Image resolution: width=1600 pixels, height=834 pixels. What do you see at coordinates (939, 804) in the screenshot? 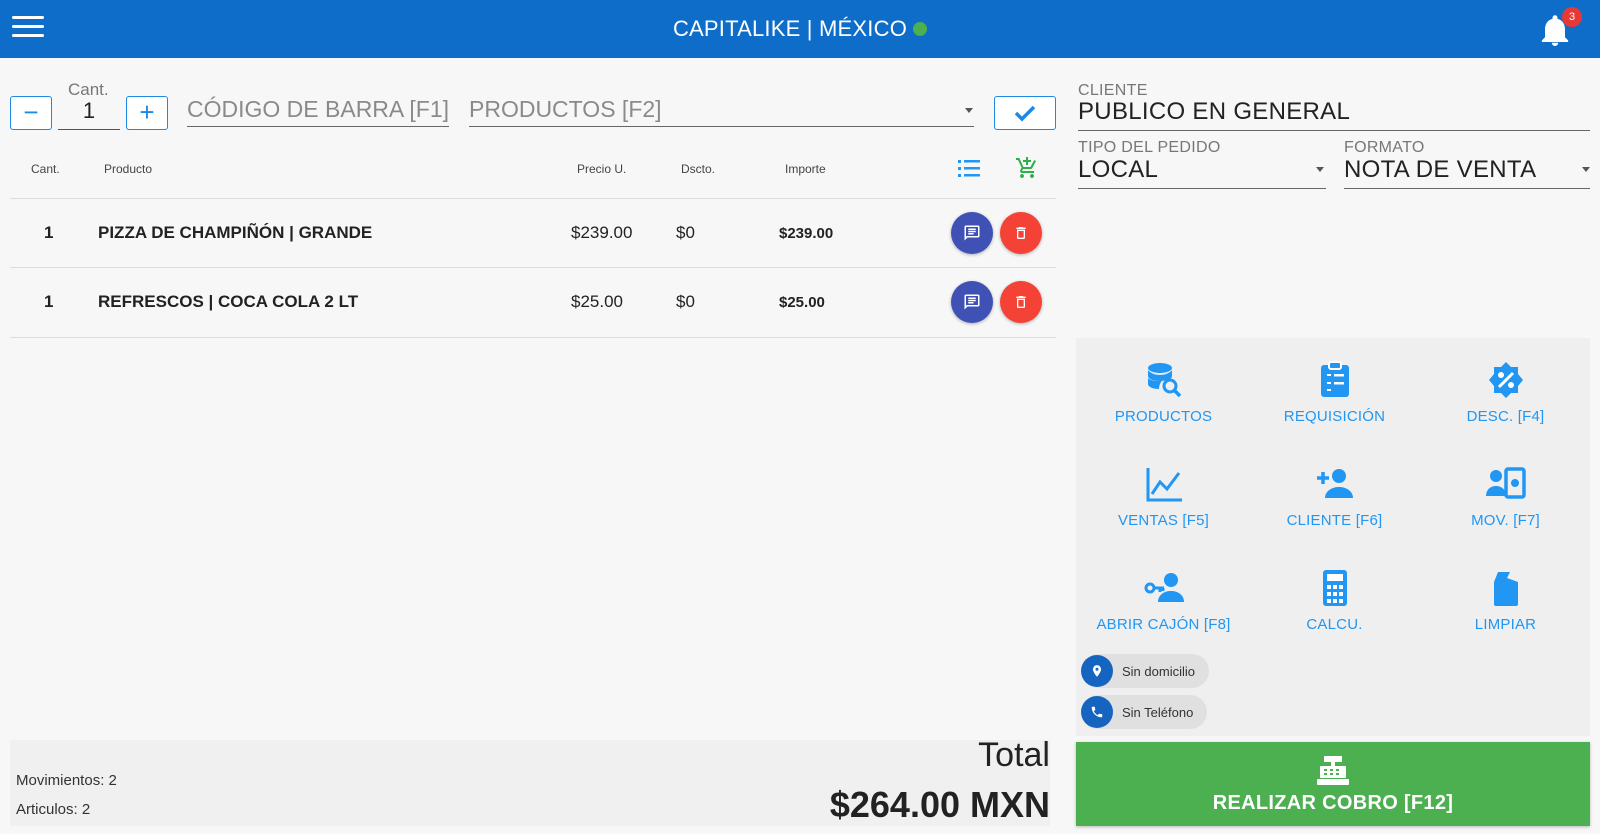
I see `total-value: $264.00 MXN` at bounding box center [939, 804].